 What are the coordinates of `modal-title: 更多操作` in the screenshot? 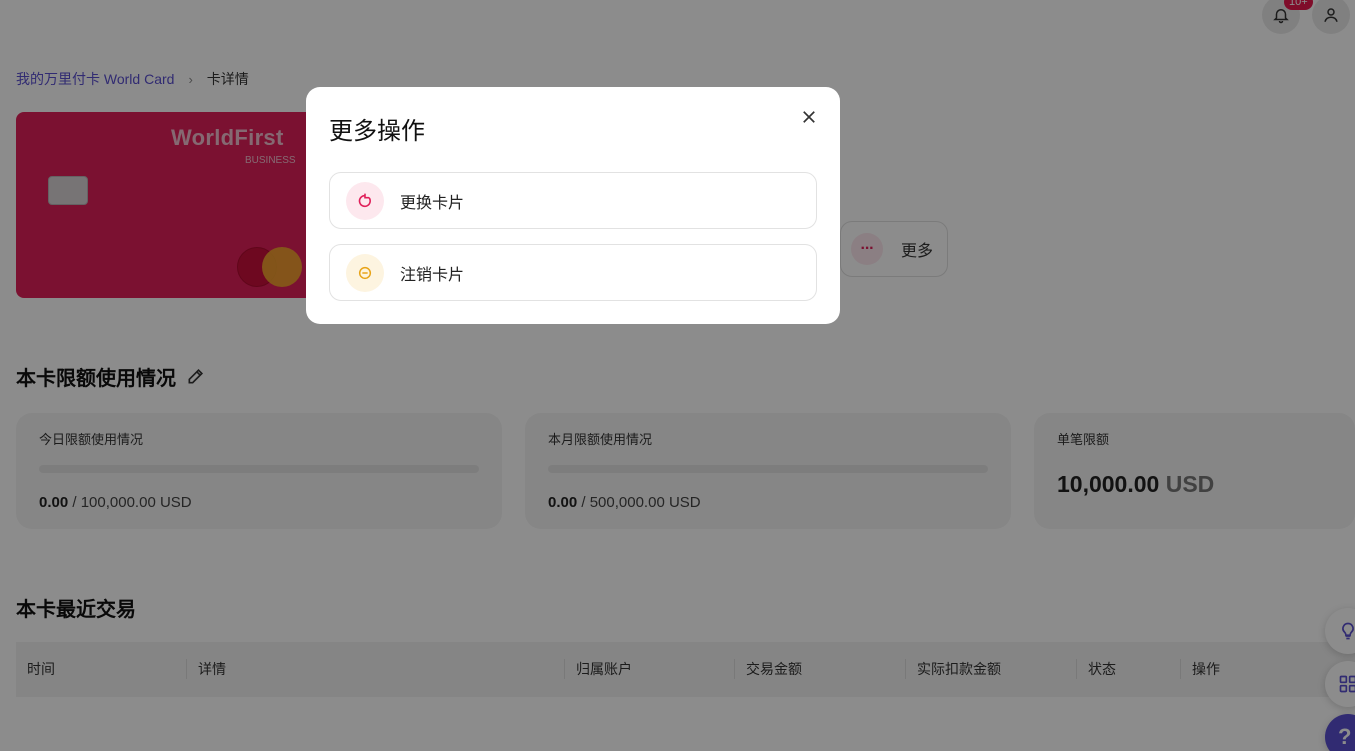 It's located at (377, 131).